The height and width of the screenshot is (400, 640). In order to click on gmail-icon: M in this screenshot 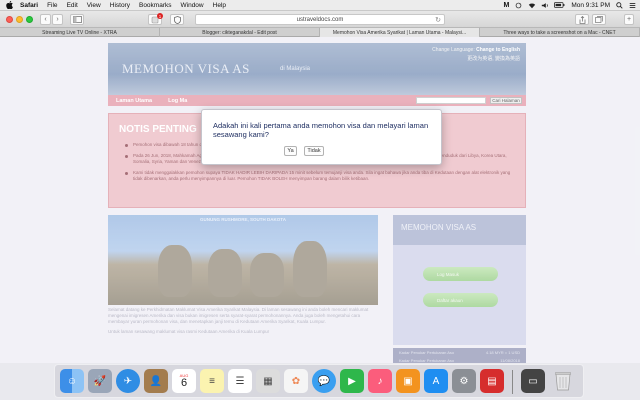, I will do `click(506, 5)`.